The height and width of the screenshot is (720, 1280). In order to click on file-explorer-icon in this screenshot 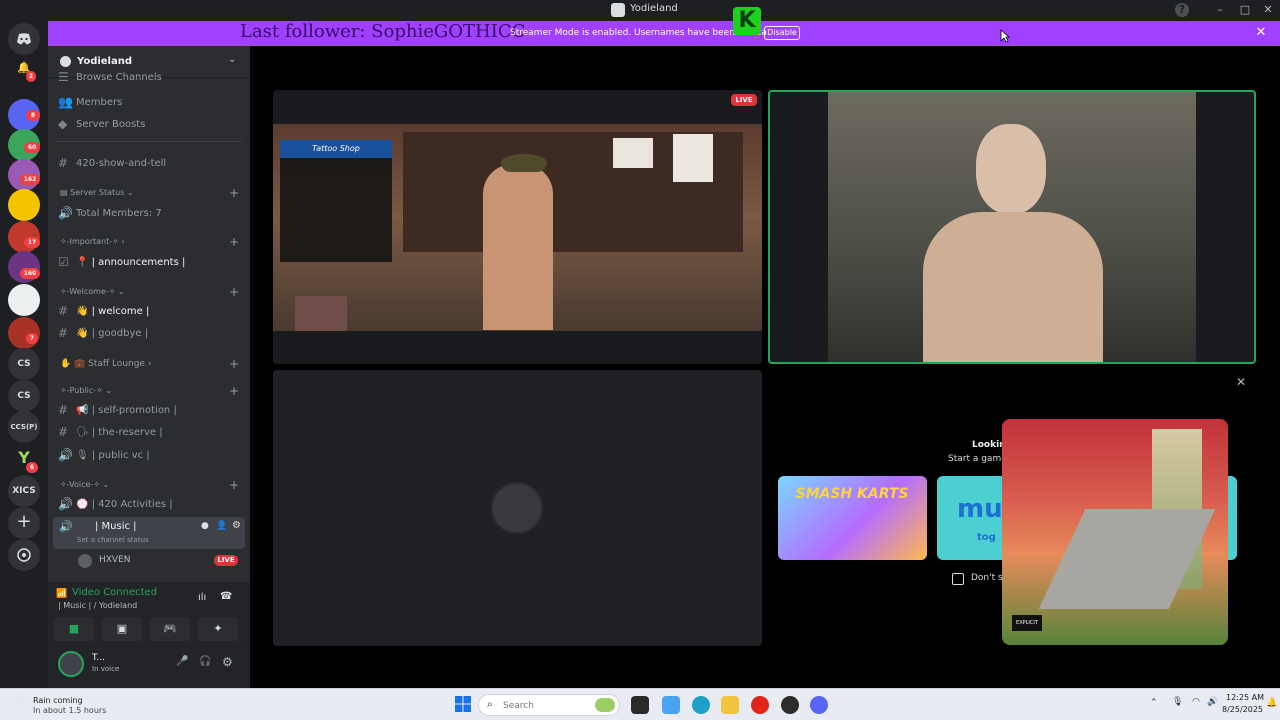, I will do `click(730, 705)`.